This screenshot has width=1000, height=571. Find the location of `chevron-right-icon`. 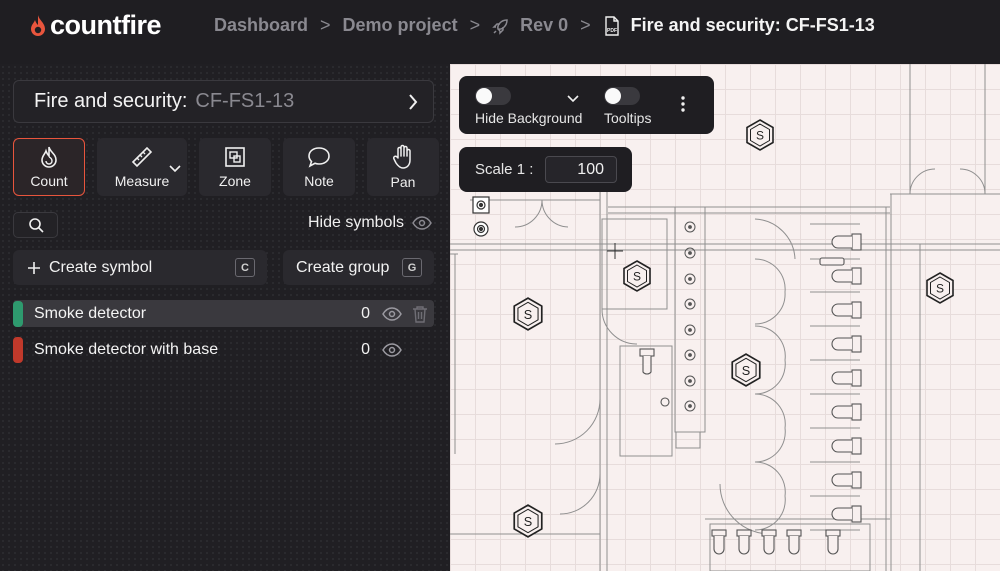

chevron-right-icon is located at coordinates (413, 105).